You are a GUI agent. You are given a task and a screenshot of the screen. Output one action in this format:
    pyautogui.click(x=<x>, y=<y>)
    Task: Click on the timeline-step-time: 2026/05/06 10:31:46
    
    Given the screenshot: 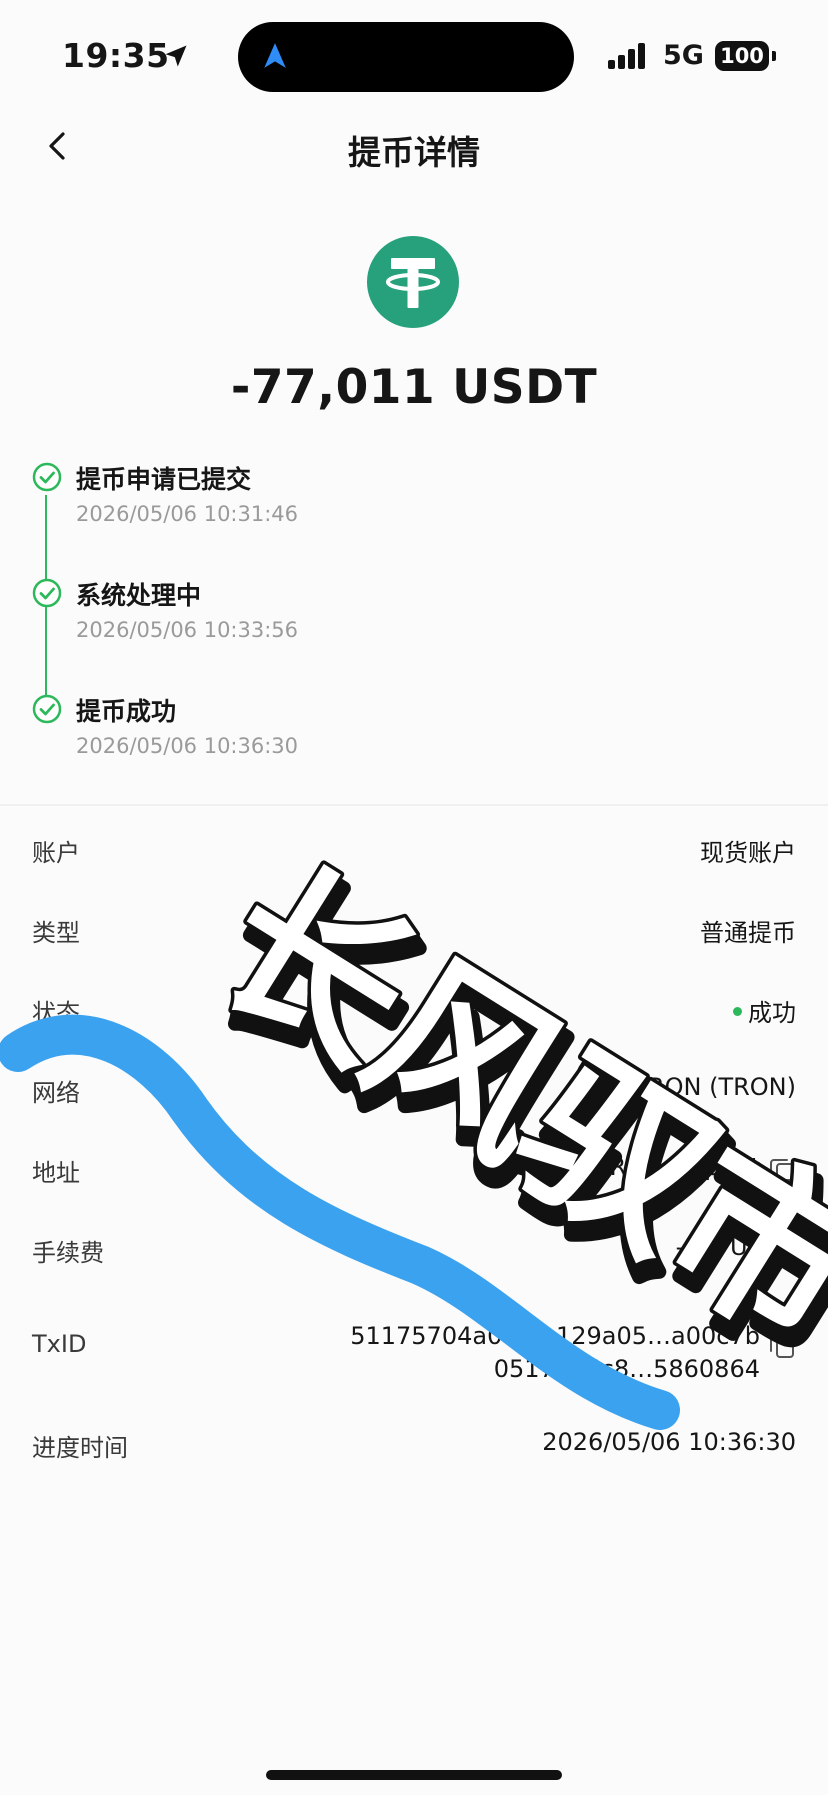 What is the action you would take?
    pyautogui.click(x=187, y=514)
    